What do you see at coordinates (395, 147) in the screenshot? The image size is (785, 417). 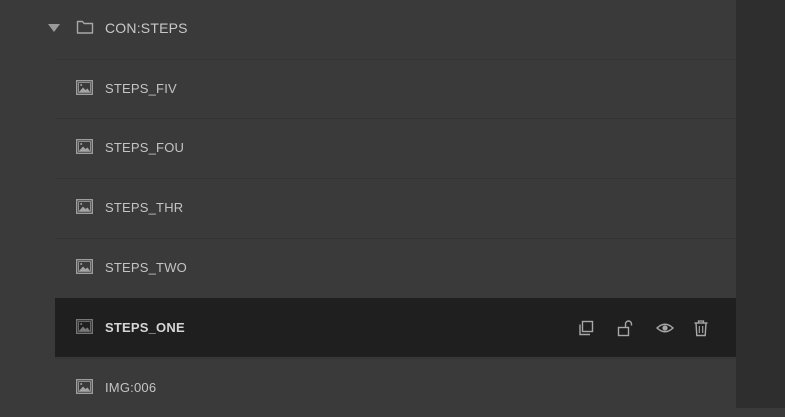 I see `layer-row-steps-fou: STEPS_FOU` at bounding box center [395, 147].